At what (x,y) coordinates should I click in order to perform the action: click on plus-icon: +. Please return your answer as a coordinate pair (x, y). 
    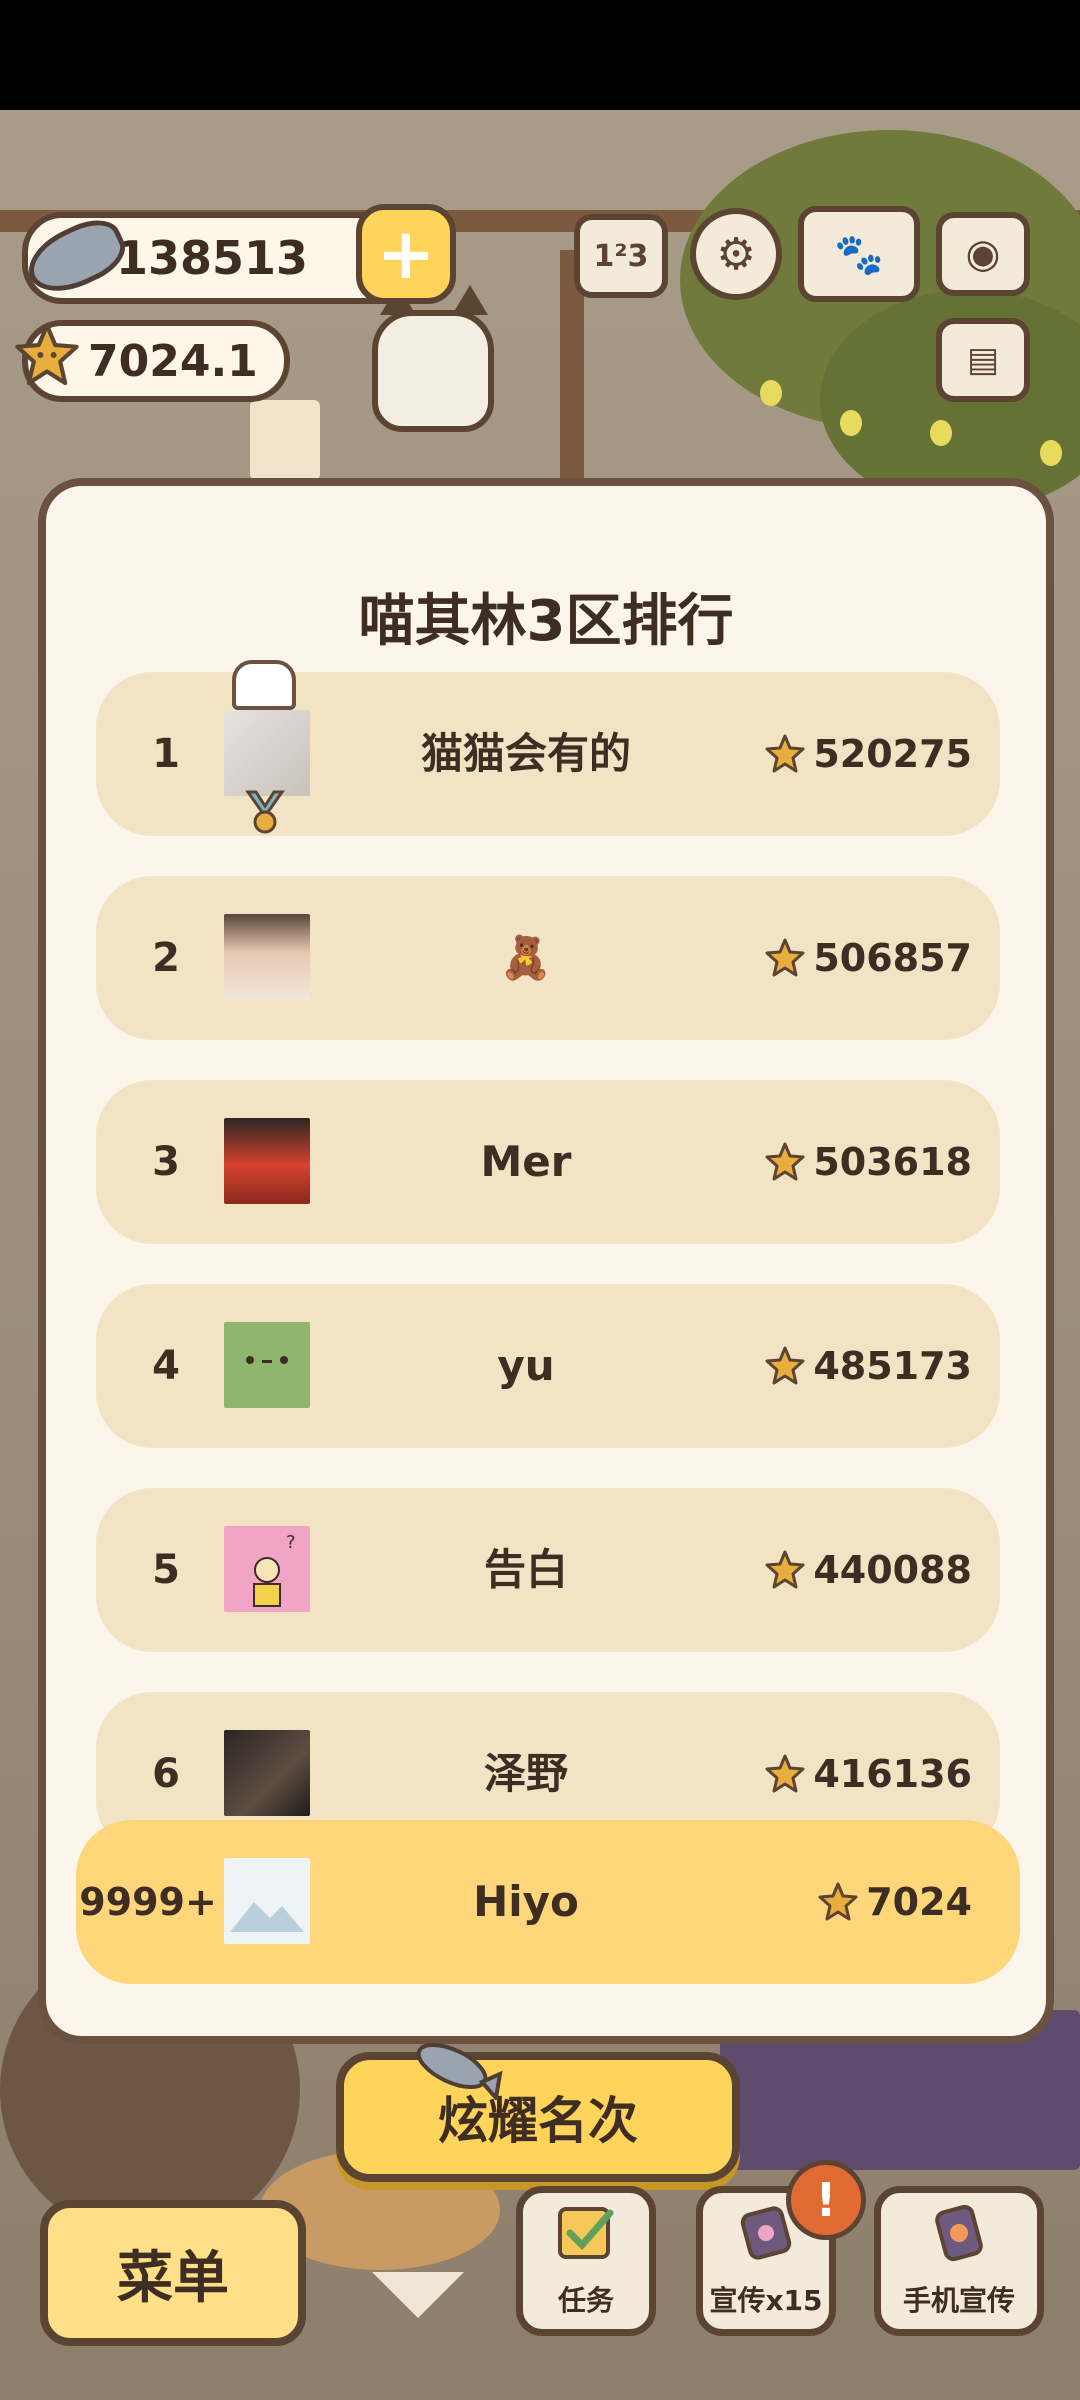
    Looking at the image, I should click on (406, 254).